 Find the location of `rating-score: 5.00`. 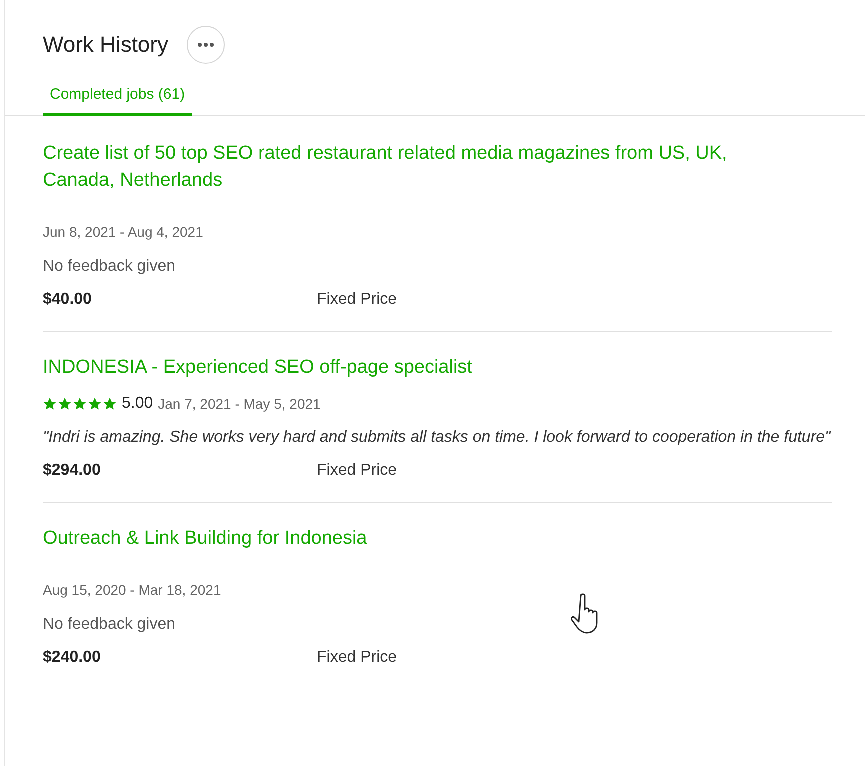

rating-score: 5.00 is located at coordinates (138, 404).